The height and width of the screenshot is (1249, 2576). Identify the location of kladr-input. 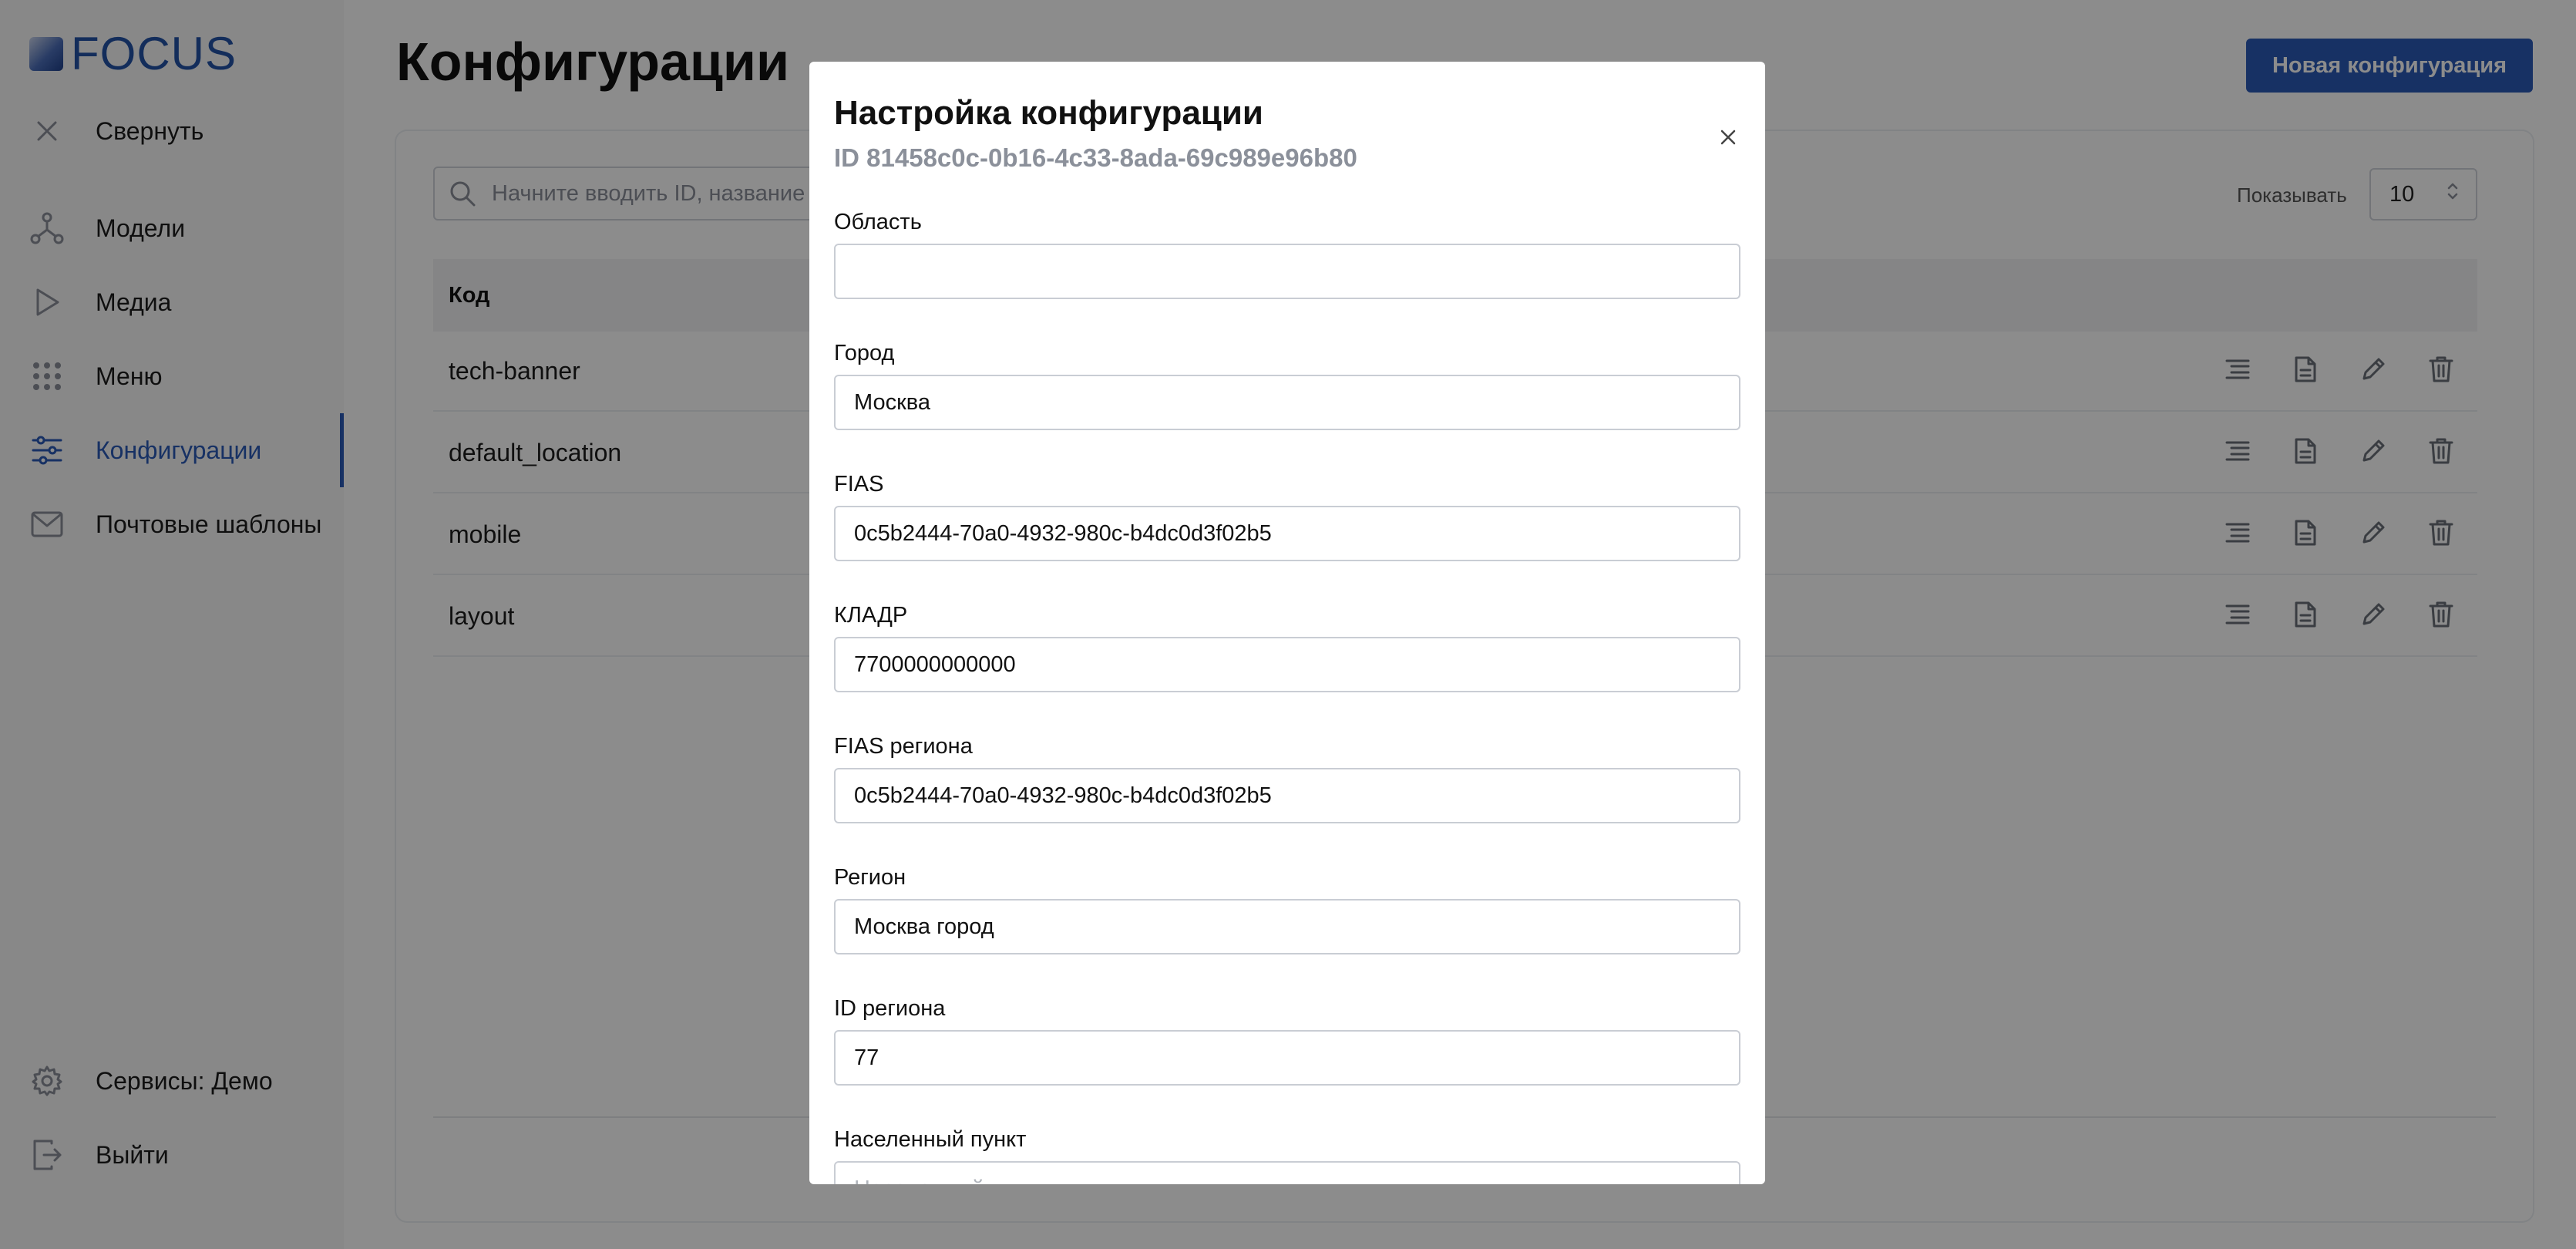
(1287, 665).